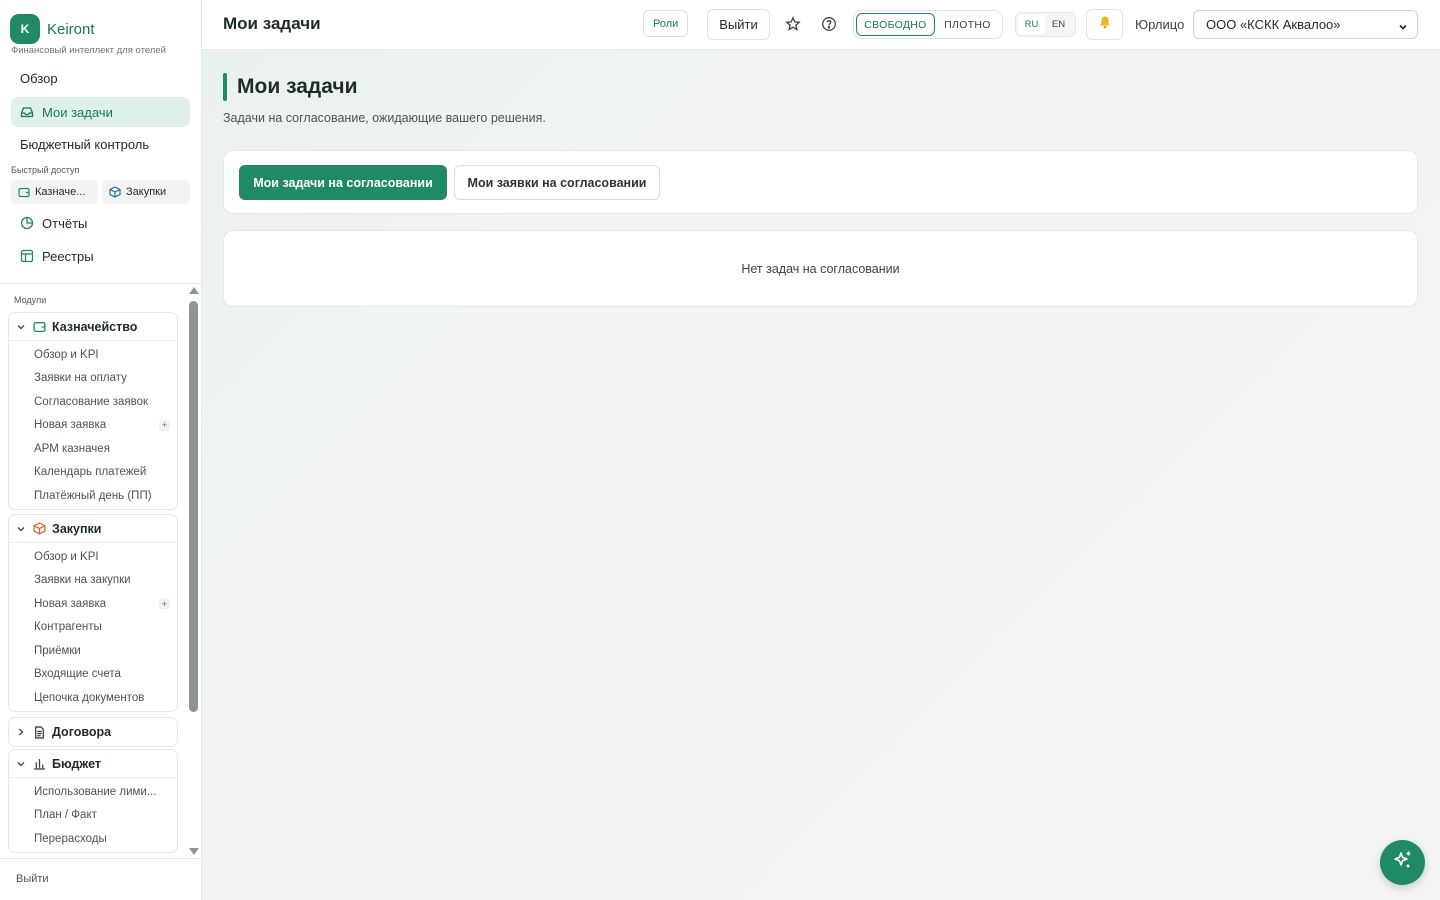 The height and width of the screenshot is (900, 1440). I want to click on tab-my-requests: Мои заявки на согласовании, so click(557, 182).